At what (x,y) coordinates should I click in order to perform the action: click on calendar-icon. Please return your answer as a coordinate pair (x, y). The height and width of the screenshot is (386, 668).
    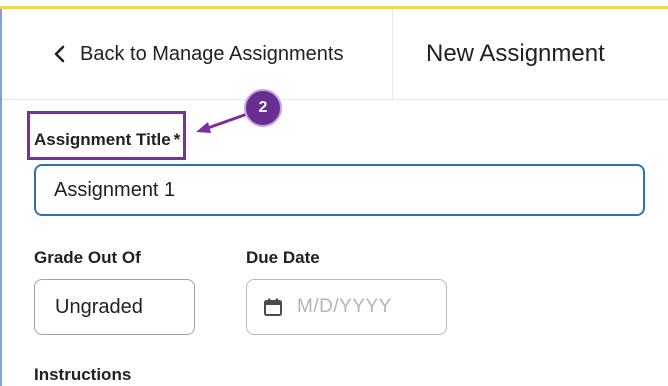
    Looking at the image, I should click on (273, 307).